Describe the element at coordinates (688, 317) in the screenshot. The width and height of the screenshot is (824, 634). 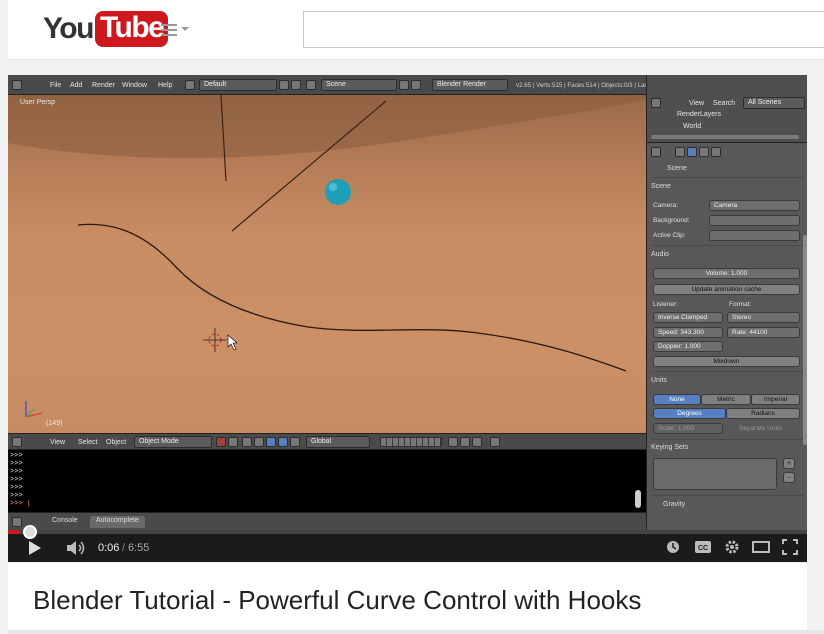
I see `listener-selector: Inverse Clamped` at that location.